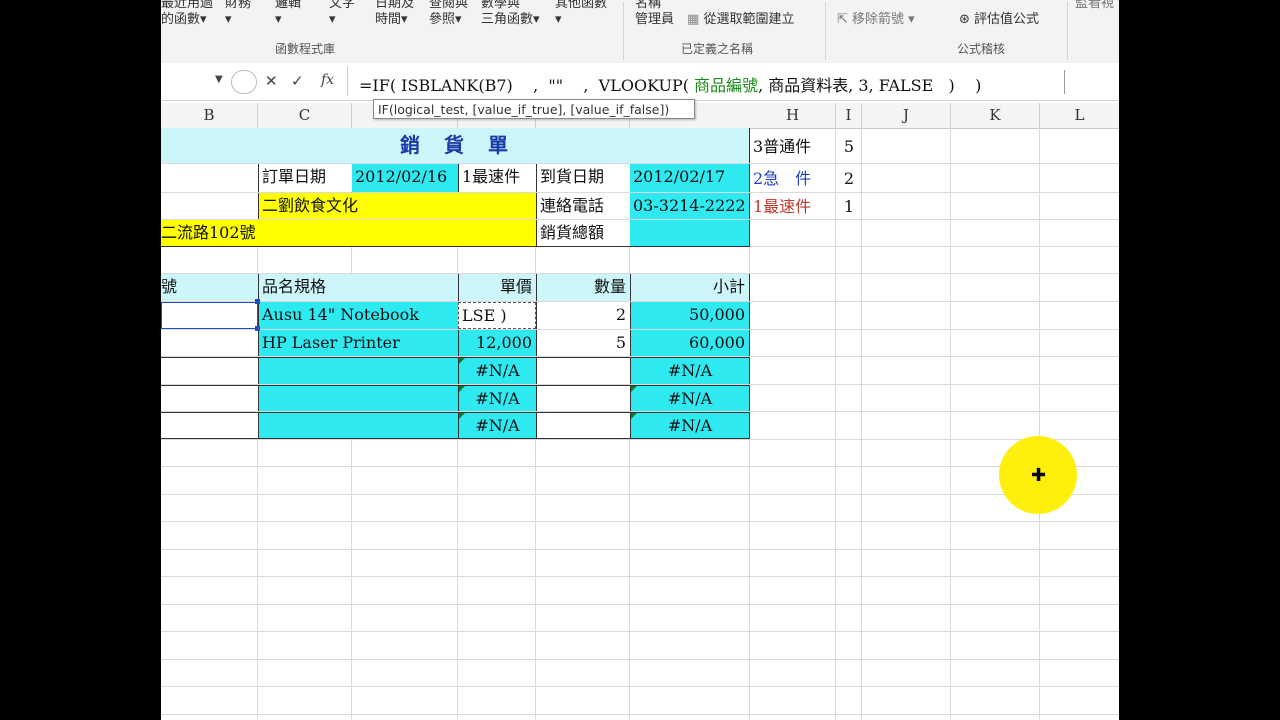 The width and height of the screenshot is (1280, 720). Describe the element at coordinates (964, 19) in the screenshot. I see `evaluate-icon: ⊛` at that location.